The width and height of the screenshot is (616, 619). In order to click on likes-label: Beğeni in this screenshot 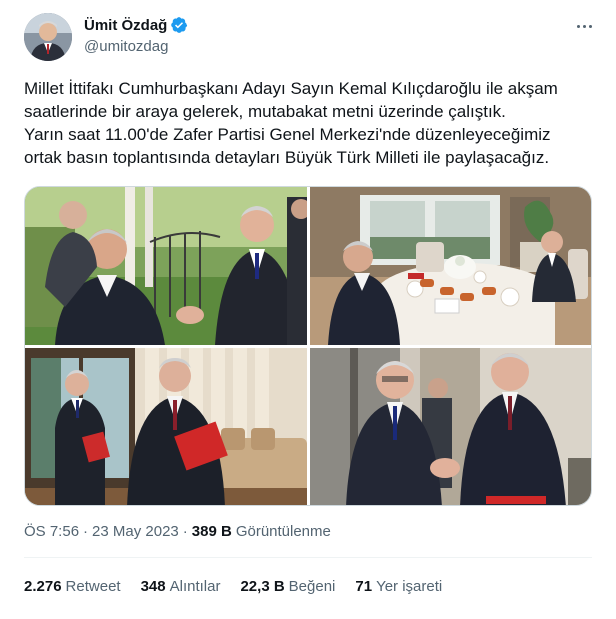, I will do `click(312, 586)`.